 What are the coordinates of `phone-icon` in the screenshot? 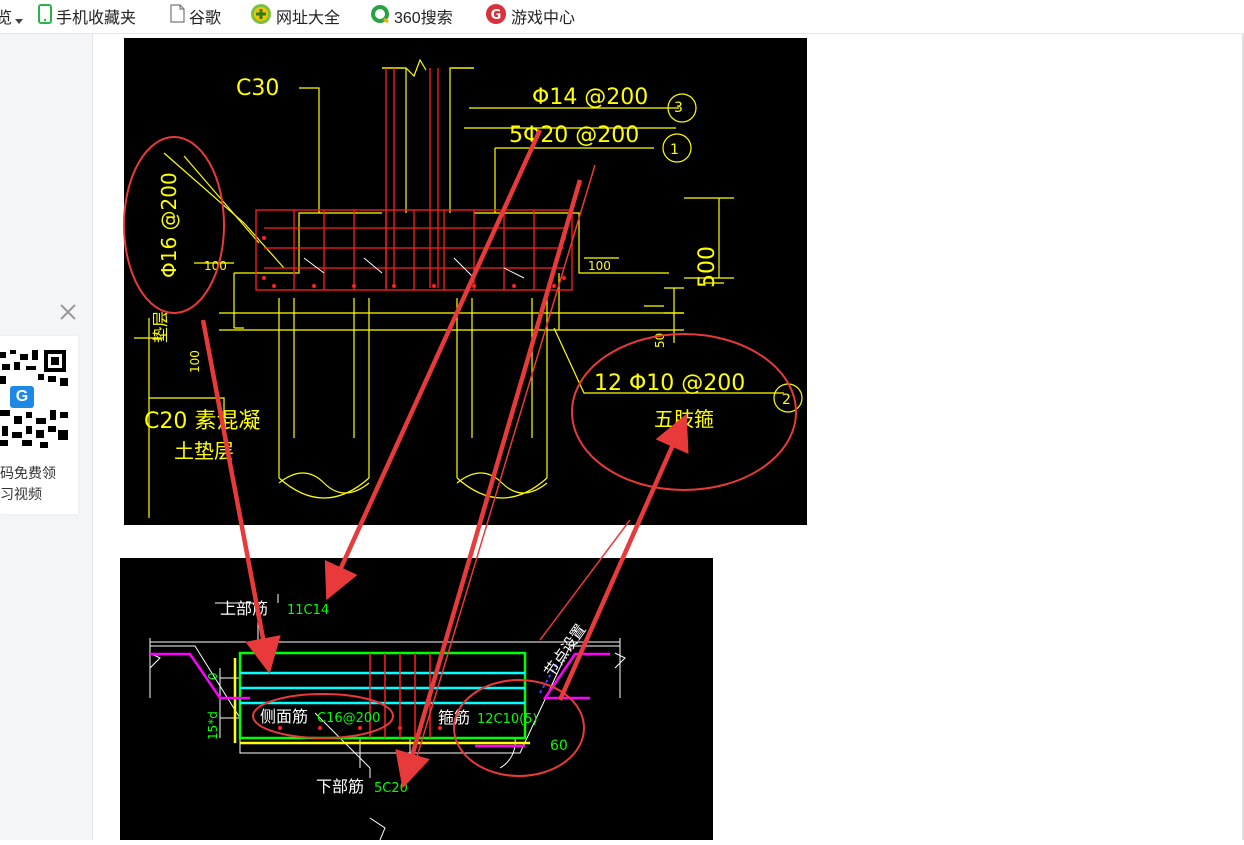 It's located at (45, 16).